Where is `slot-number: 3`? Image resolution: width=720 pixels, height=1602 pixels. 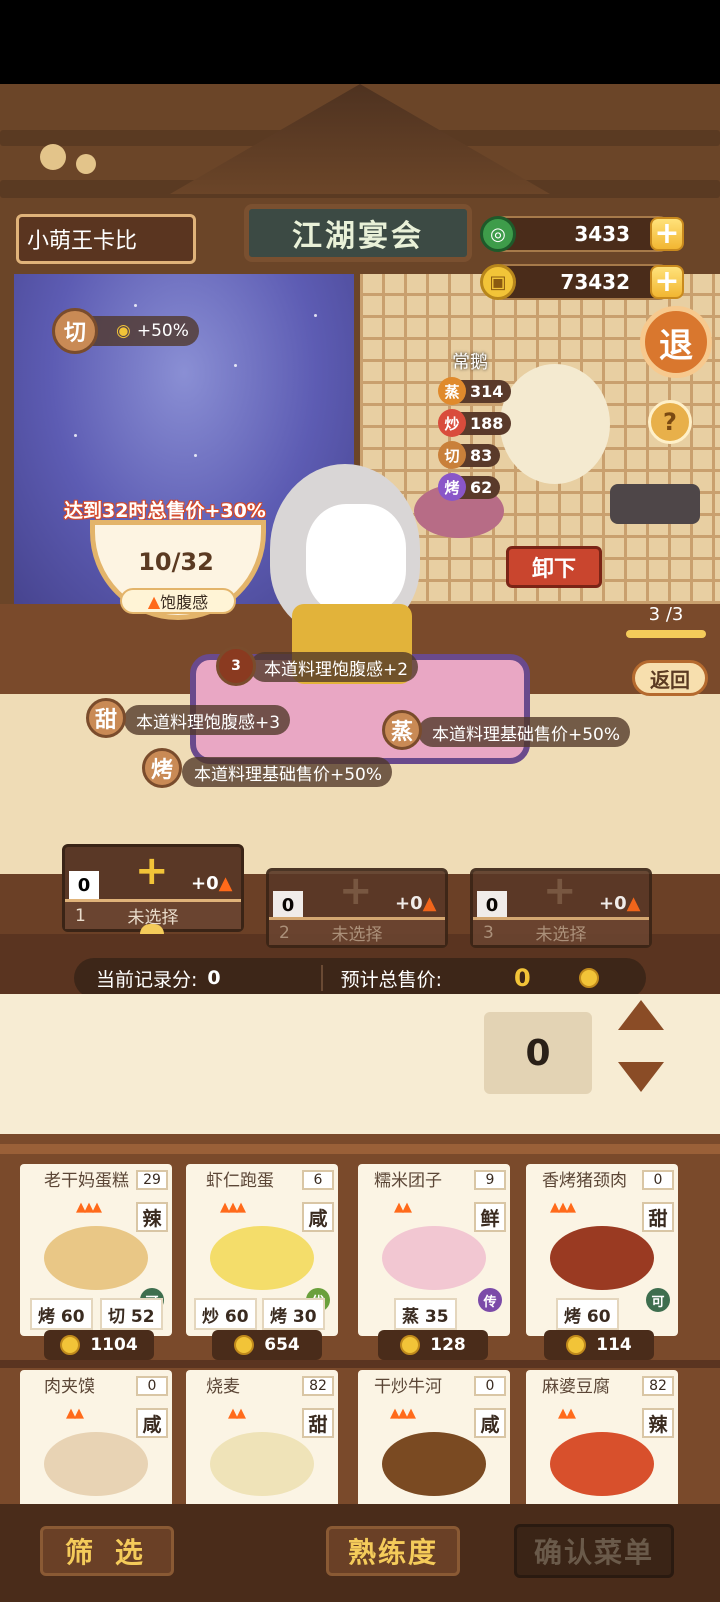
slot-number: 3 is located at coordinates (488, 932).